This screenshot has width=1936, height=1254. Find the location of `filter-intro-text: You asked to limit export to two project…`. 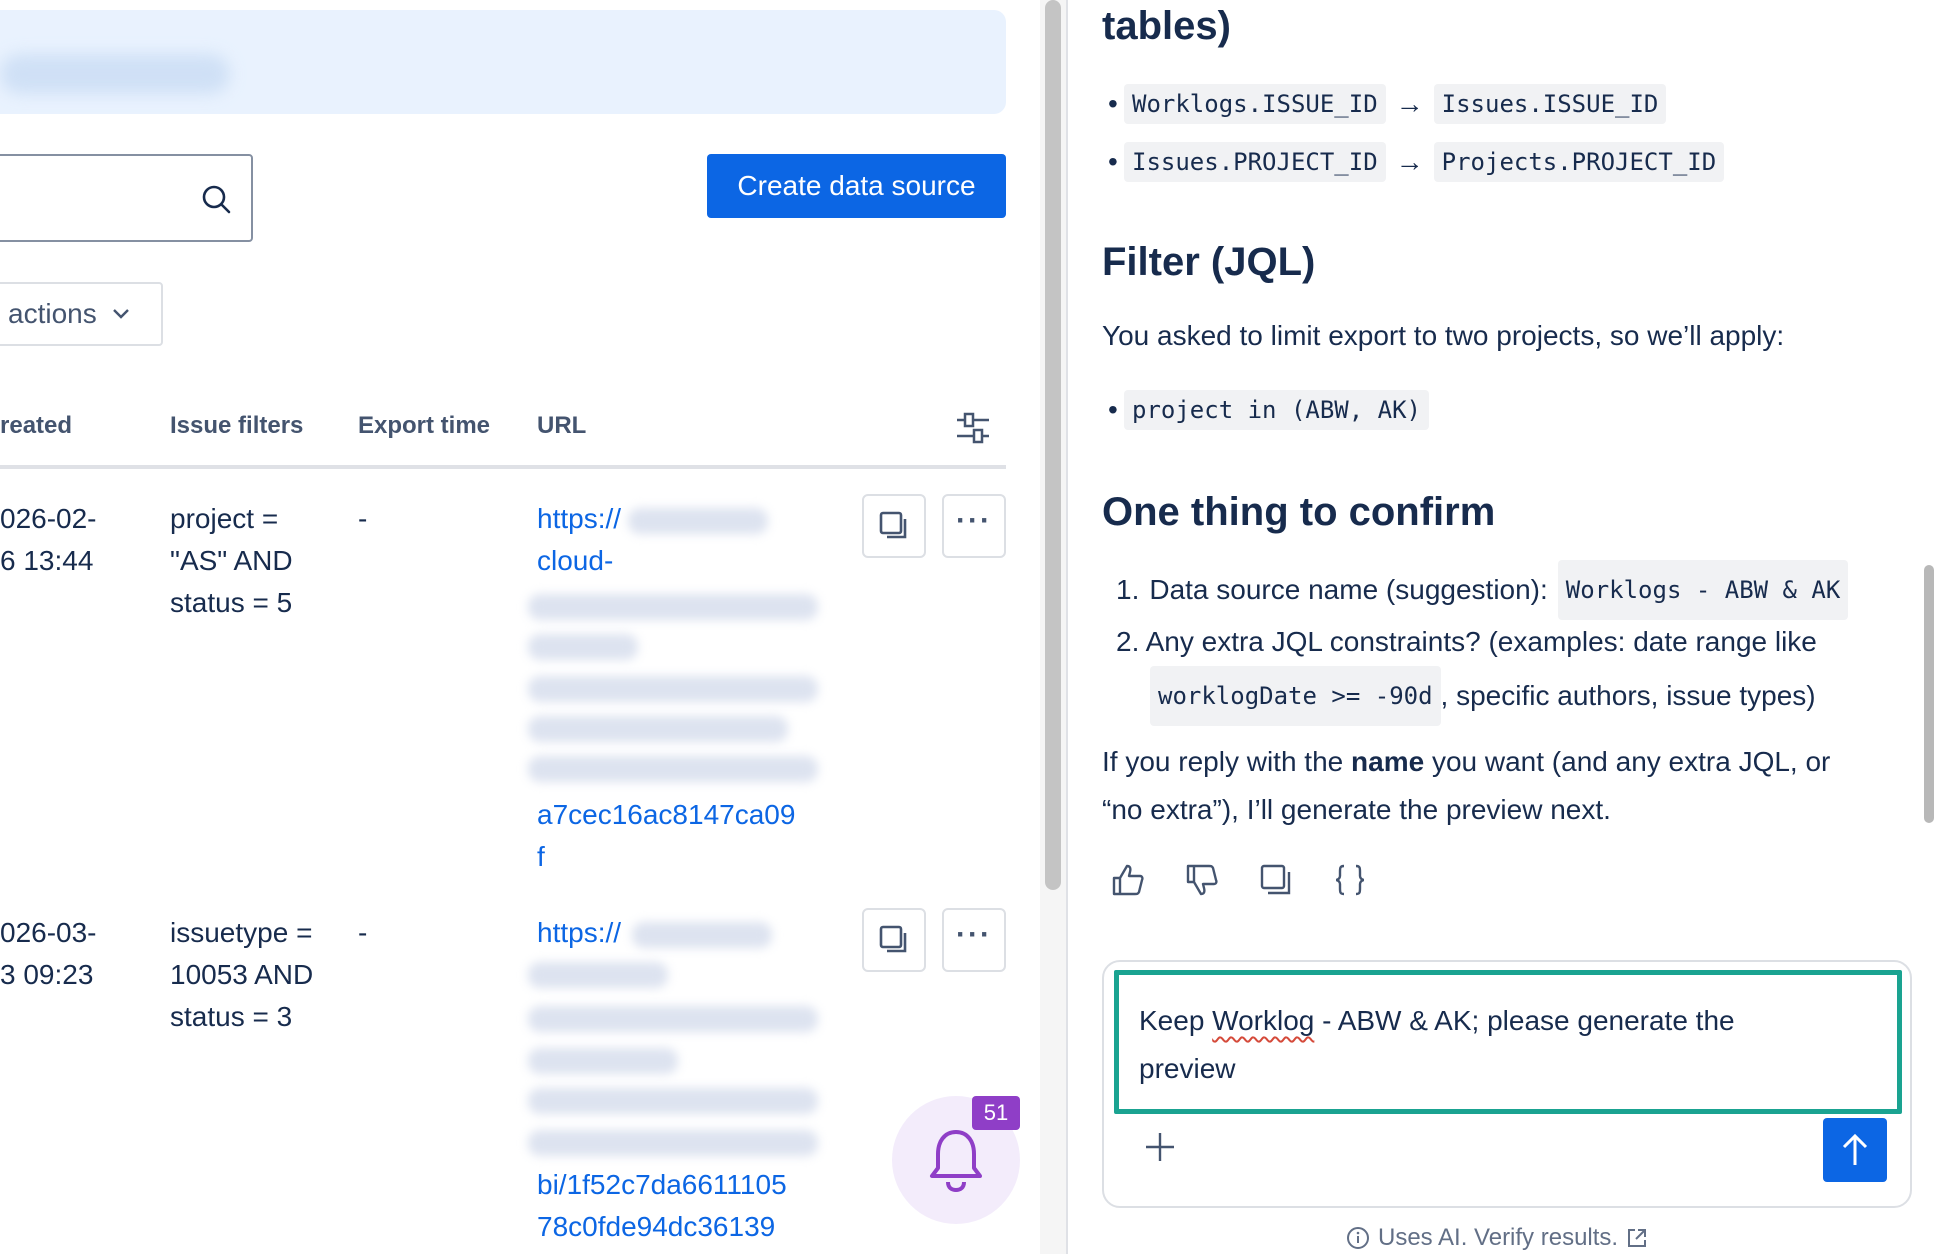

filter-intro-text: You asked to limit export to two project… is located at coordinates (1443, 335).